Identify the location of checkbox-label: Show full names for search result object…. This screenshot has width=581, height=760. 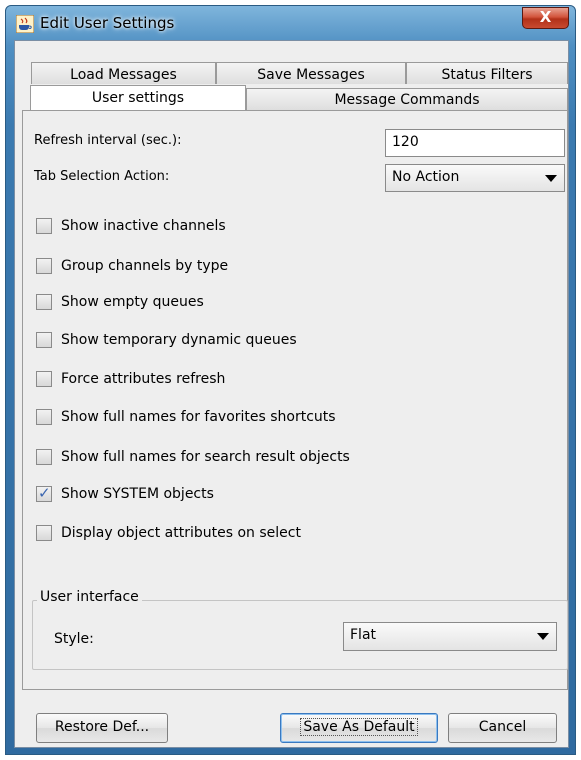
(205, 457).